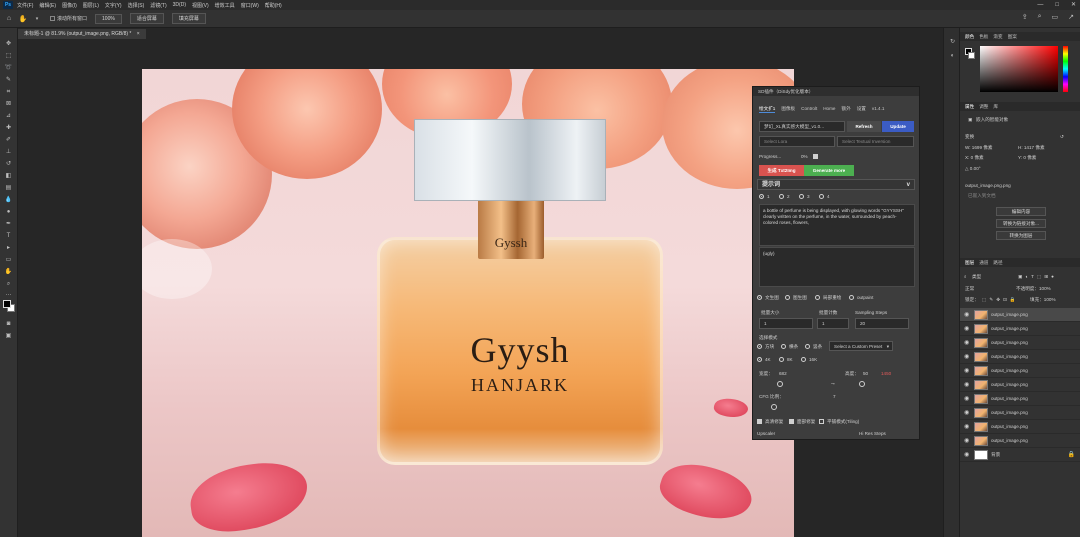  I want to click on edit-contents-button: 编辑内容, so click(1021, 211).